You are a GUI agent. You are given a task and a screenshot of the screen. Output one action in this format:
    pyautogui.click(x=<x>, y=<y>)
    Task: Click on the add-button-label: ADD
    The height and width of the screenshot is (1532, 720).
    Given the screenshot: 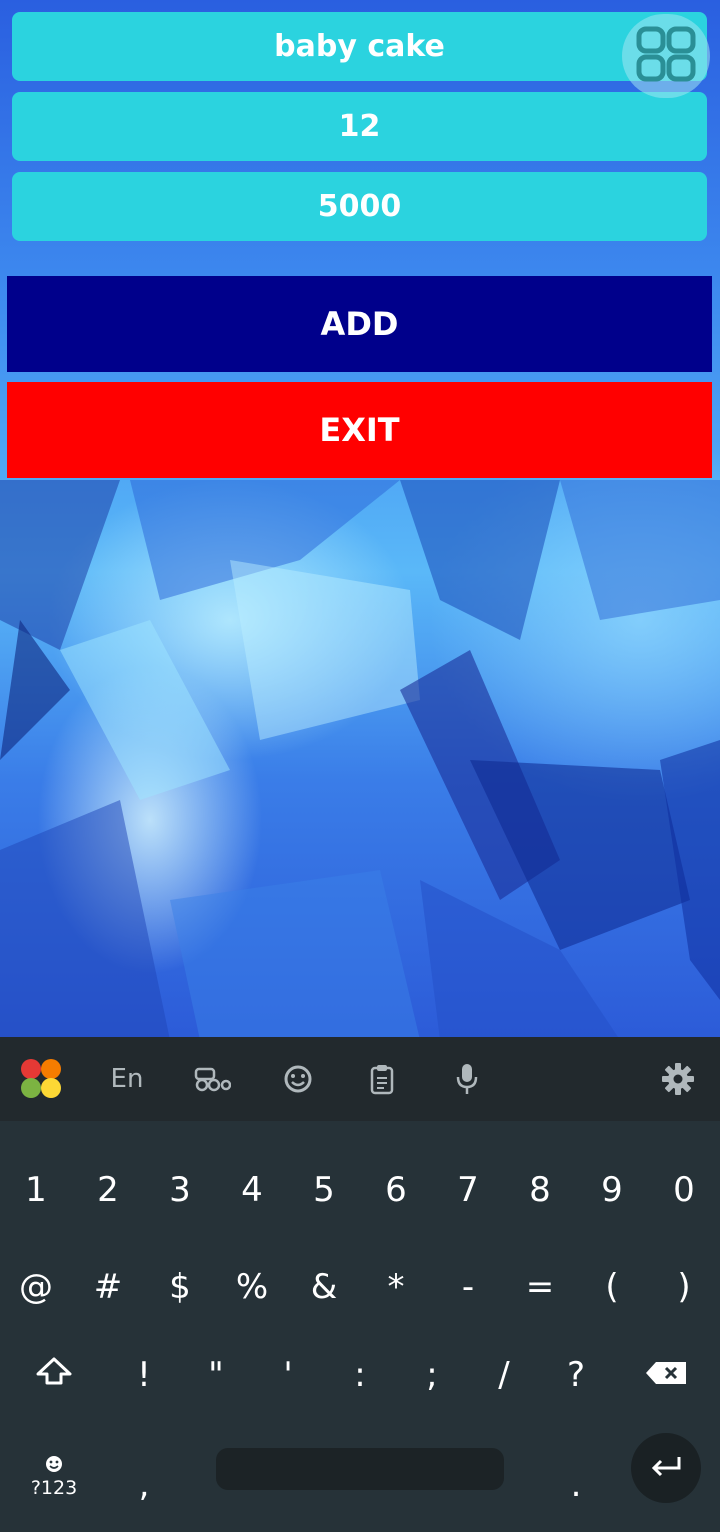 What is the action you would take?
    pyautogui.click(x=359, y=324)
    